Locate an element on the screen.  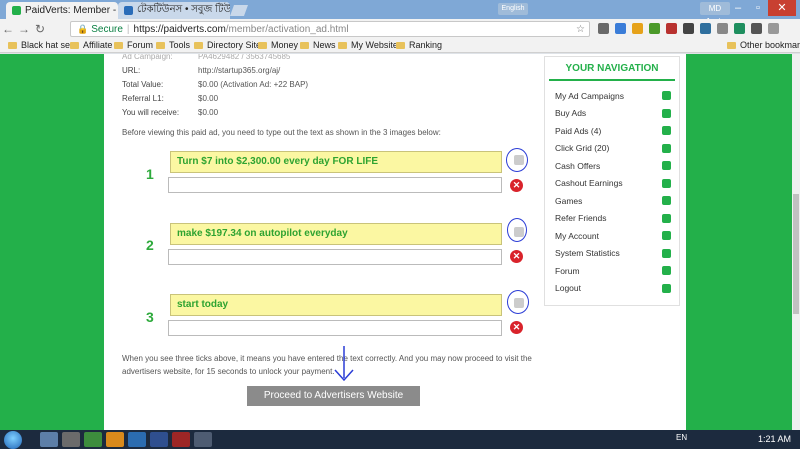
window-controls: – ▫ ✕ is located at coordinates (762, 8).